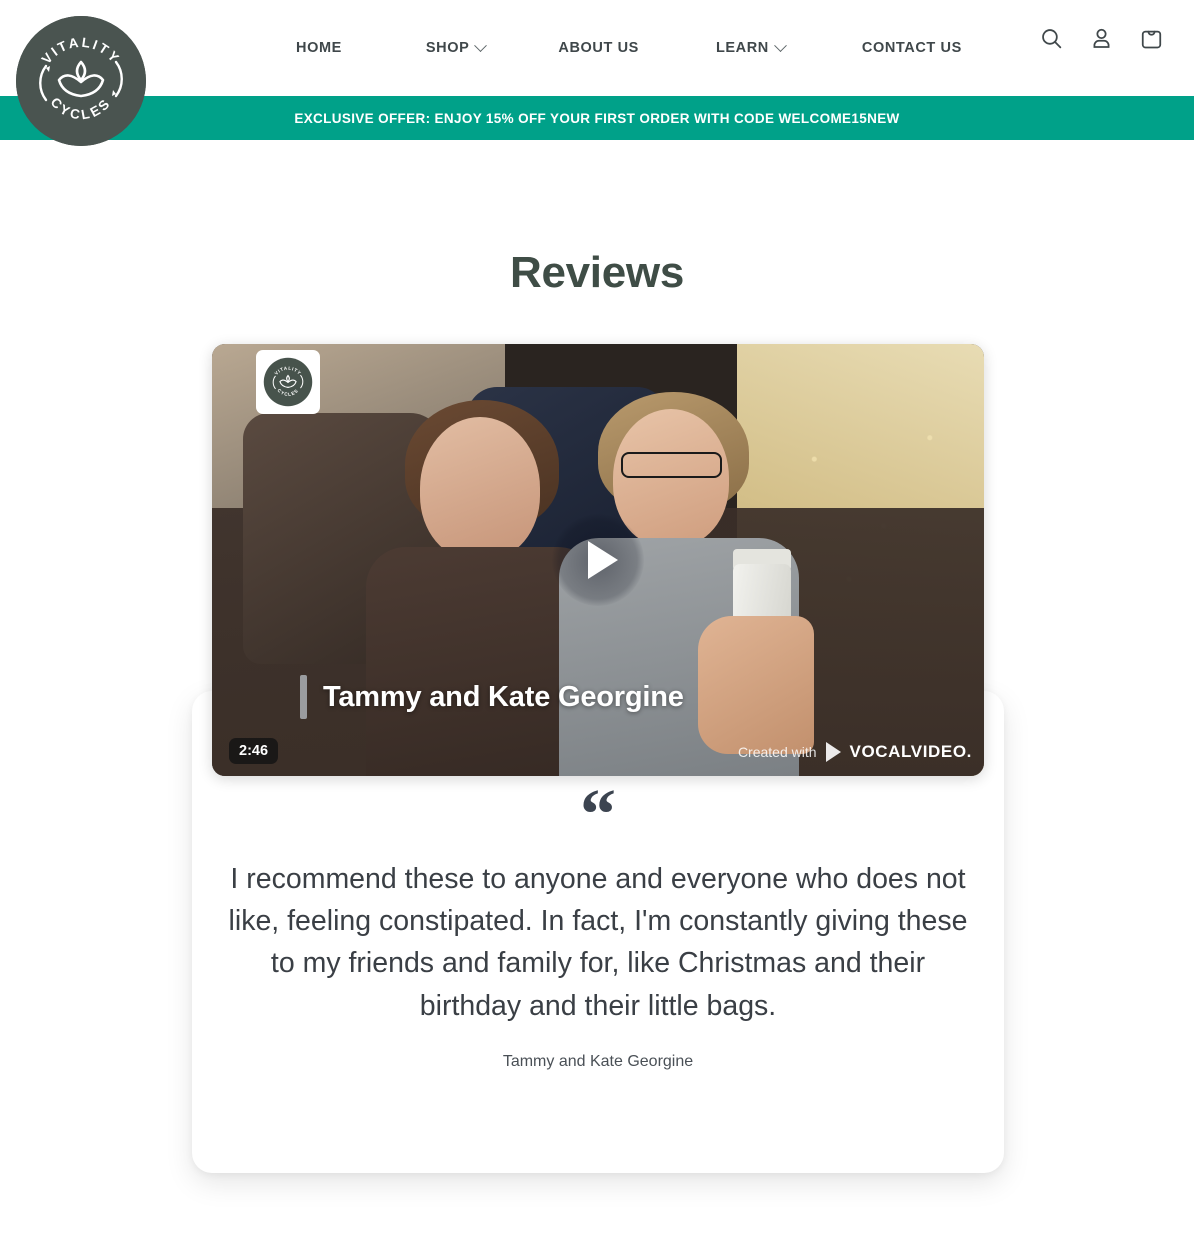  I want to click on vocalvideo-play-icon, so click(833, 752).